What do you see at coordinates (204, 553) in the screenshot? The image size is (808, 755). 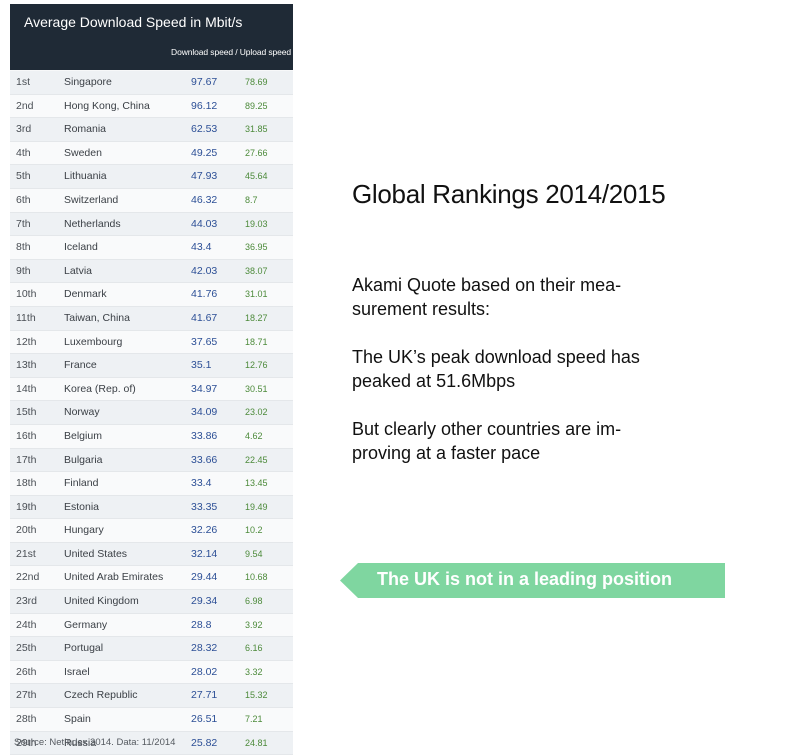 I see `download-cell: 32.14` at bounding box center [204, 553].